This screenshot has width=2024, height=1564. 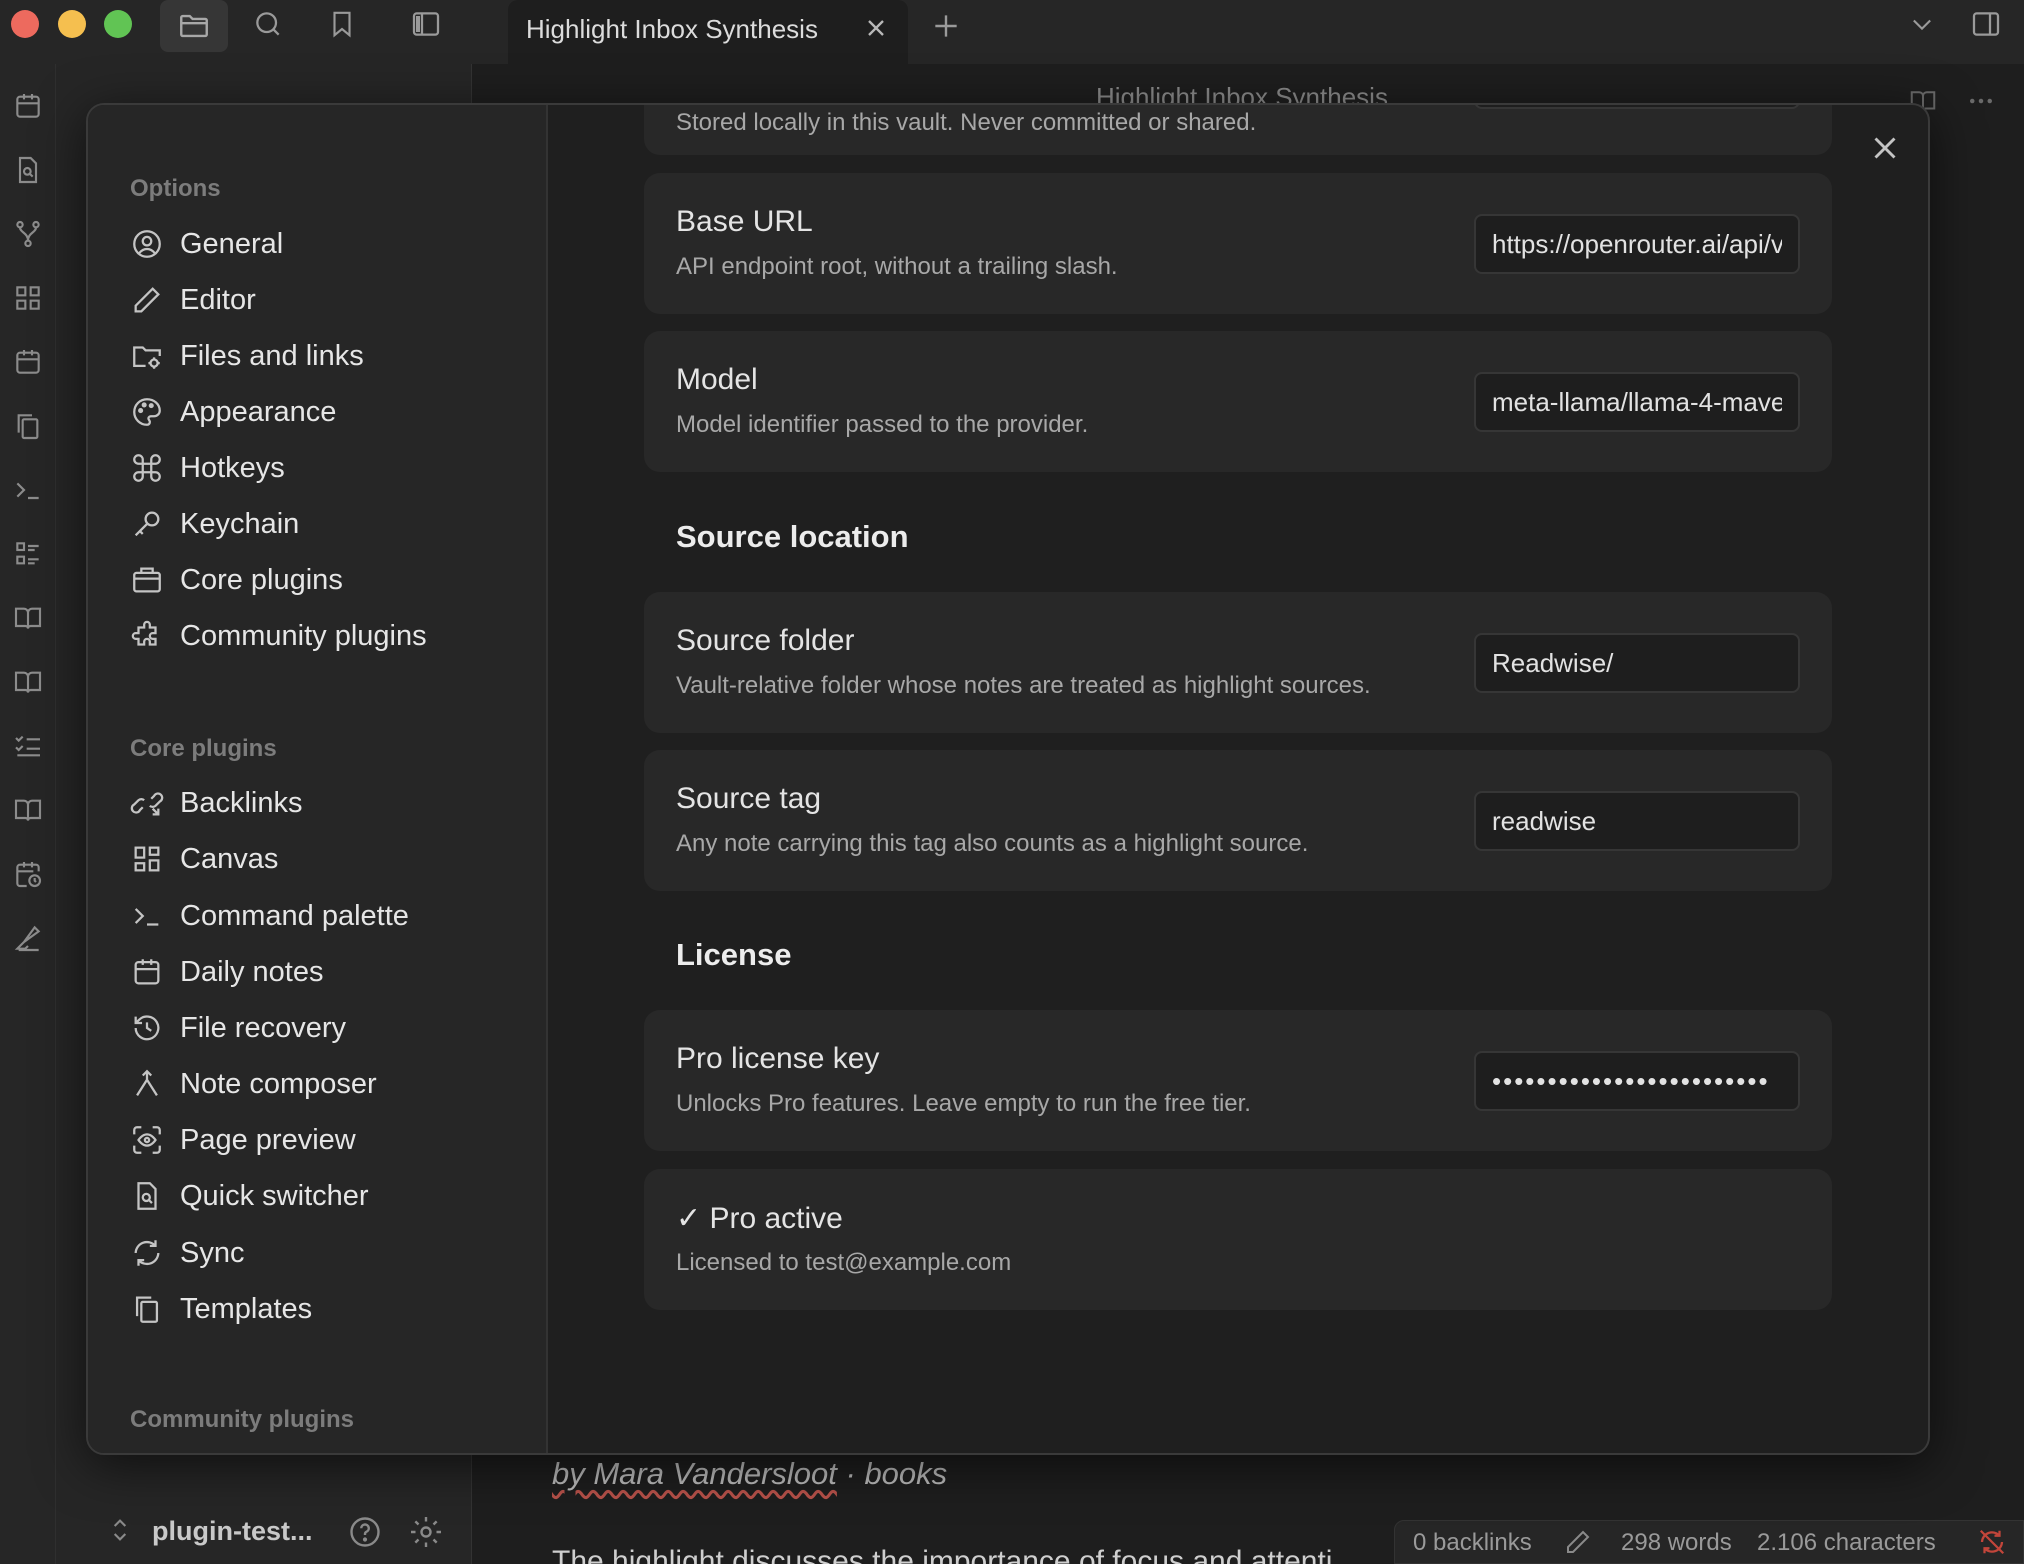 What do you see at coordinates (734, 954) in the screenshot?
I see `section-heading-license: License` at bounding box center [734, 954].